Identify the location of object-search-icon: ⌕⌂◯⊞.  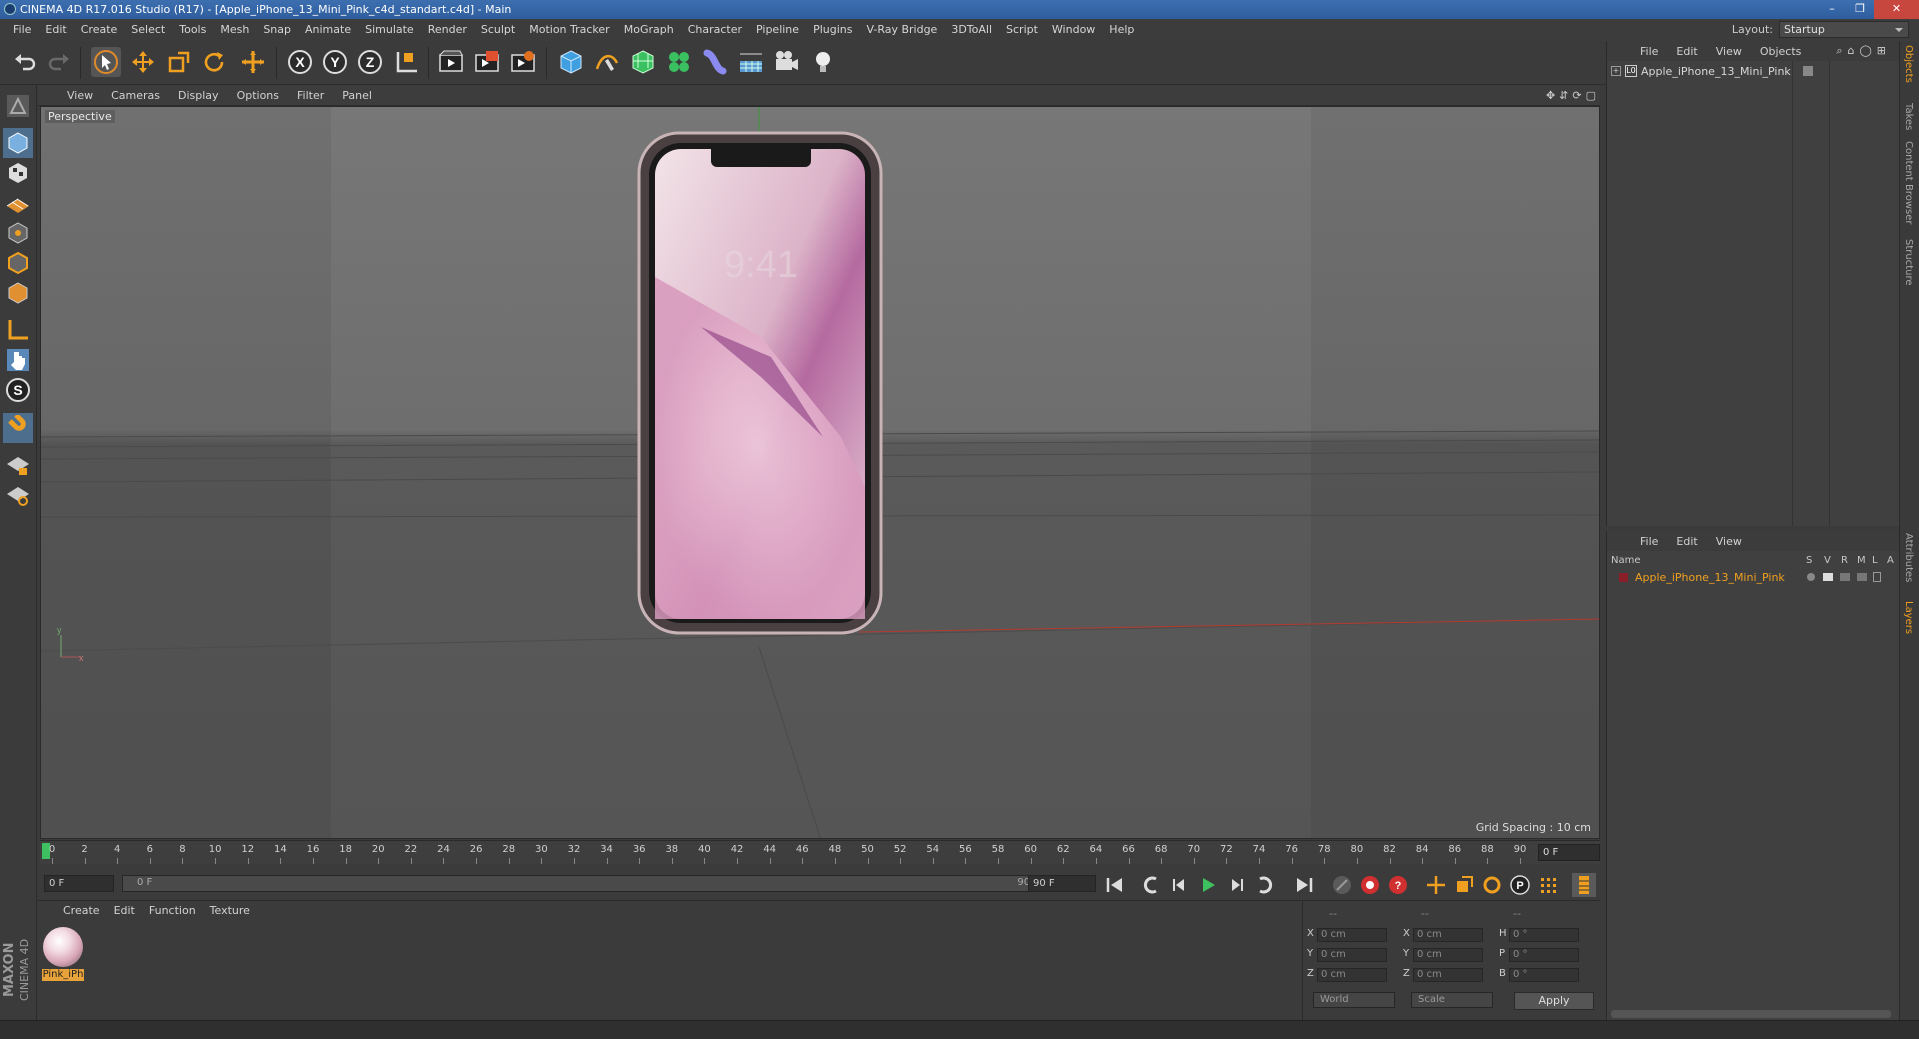
(1863, 51).